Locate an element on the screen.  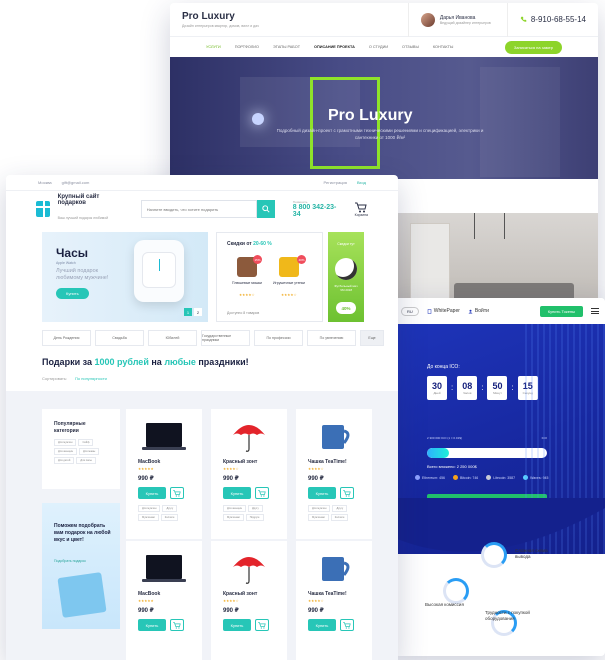
lux-nav-item: Описание проекта is located at coordinates (334, 47).